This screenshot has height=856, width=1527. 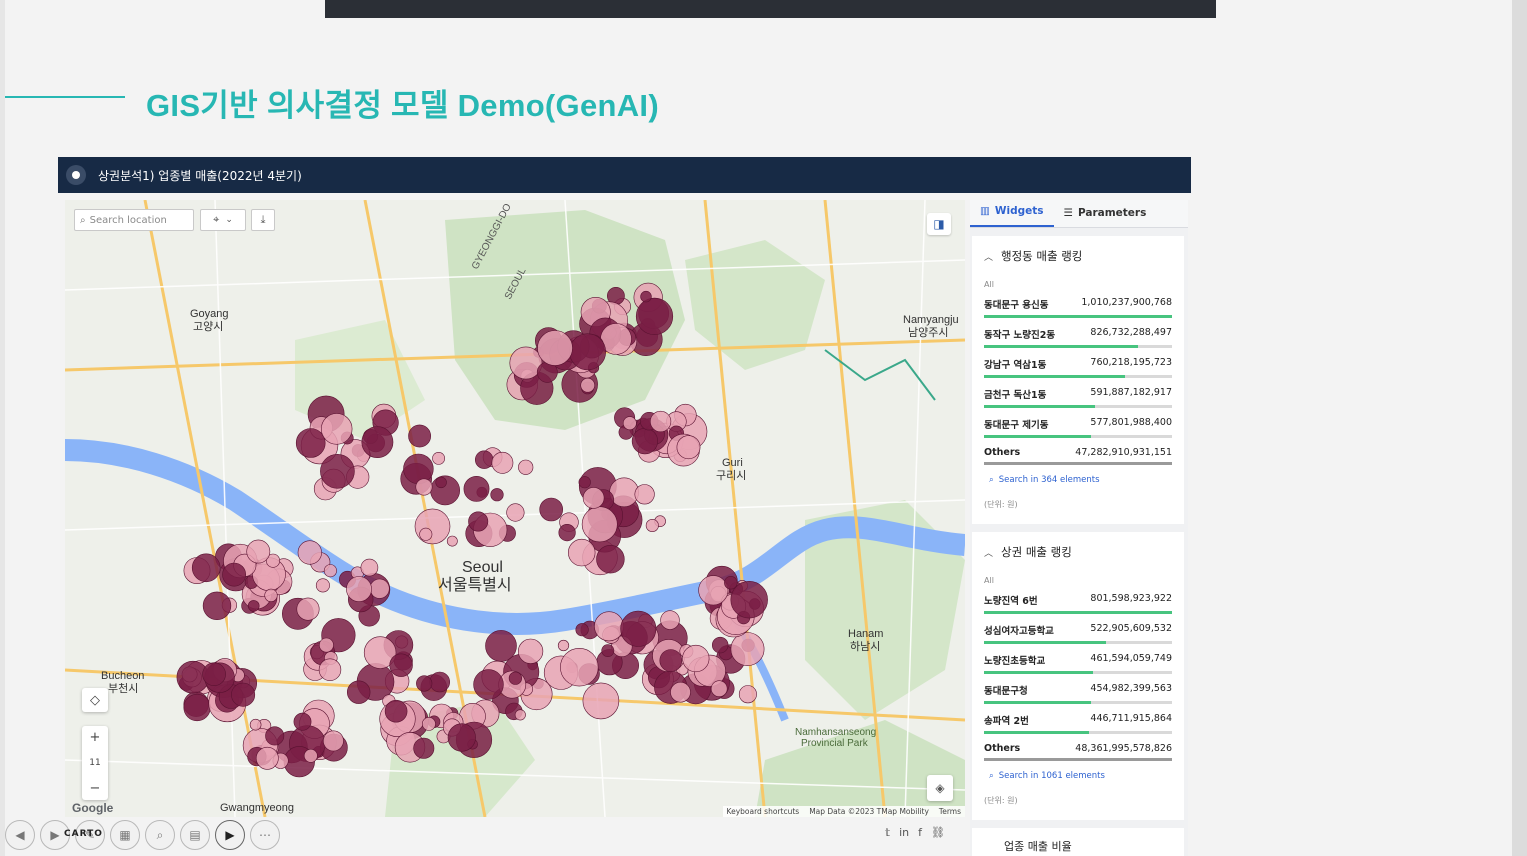 I want to click on download-button: ⤓, so click(x=263, y=220).